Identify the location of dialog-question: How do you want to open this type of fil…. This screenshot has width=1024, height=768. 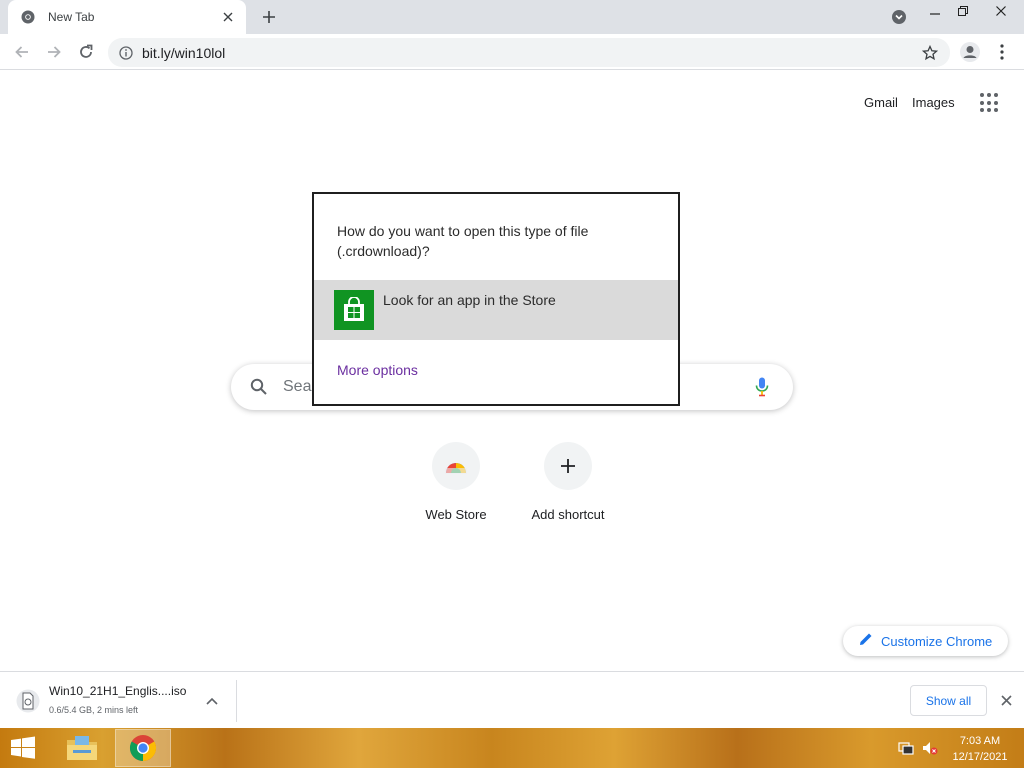
(463, 241).